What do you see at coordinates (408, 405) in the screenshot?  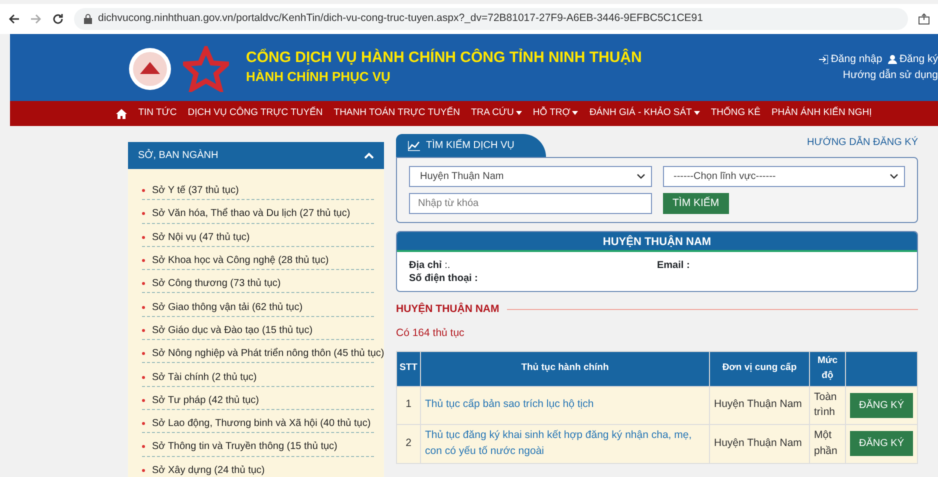 I see `table-cell: 1` at bounding box center [408, 405].